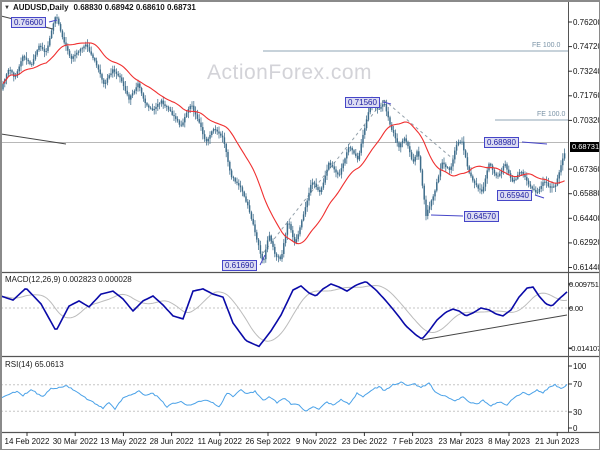 The width and height of the screenshot is (600, 450). What do you see at coordinates (40, 7) in the screenshot?
I see `symbol-label: AUDUSD,Daily` at bounding box center [40, 7].